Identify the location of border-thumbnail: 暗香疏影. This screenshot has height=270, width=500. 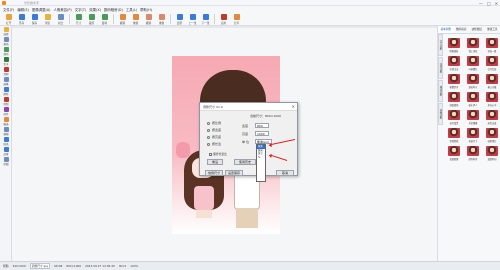
(454, 46).